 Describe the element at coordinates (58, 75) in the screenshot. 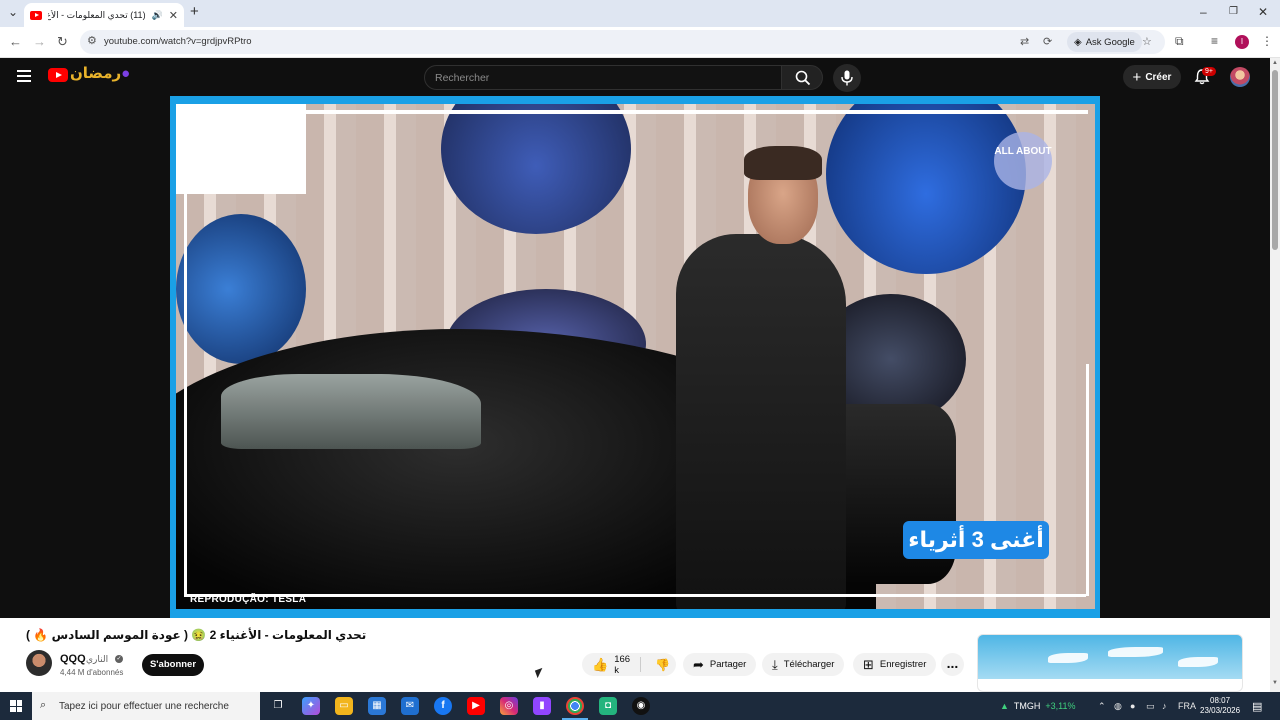

I see `youtube-logo-icon` at that location.